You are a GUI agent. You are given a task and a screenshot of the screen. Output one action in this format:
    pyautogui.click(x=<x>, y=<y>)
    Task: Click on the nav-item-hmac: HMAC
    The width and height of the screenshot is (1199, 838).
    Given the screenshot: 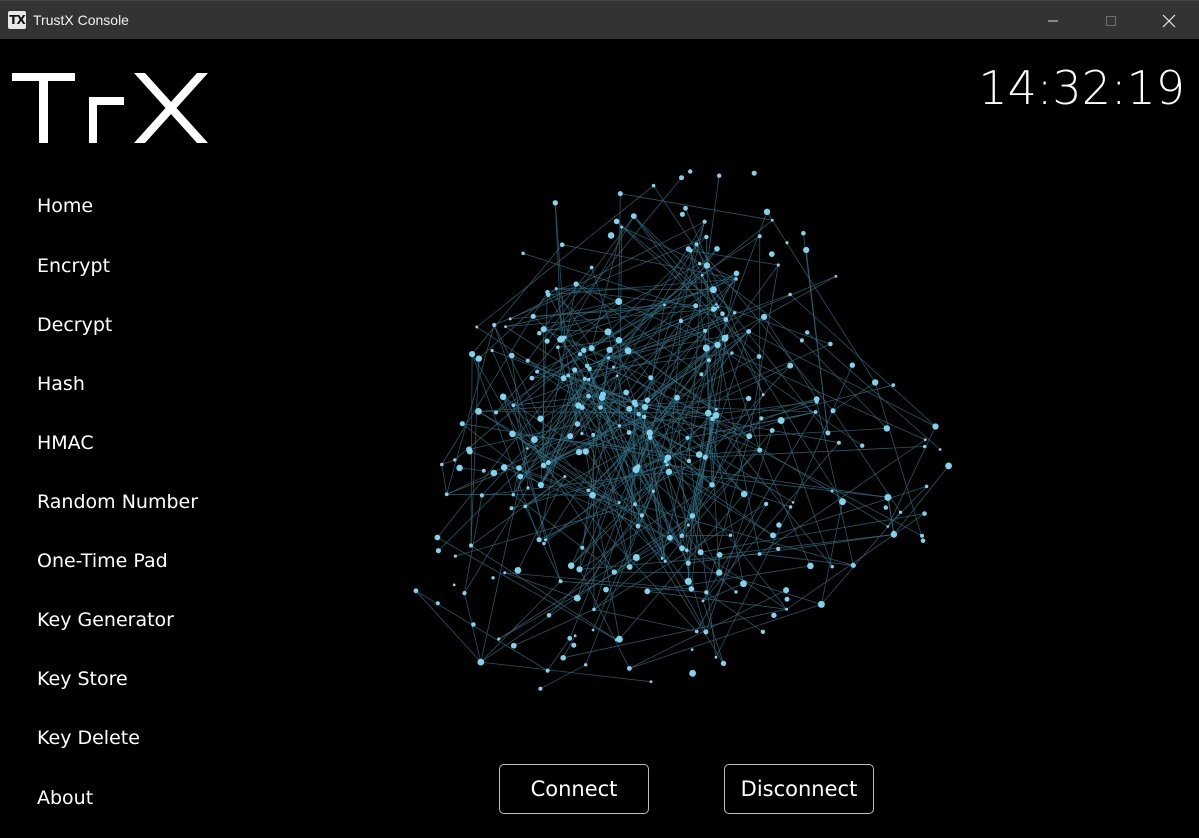 What is the action you would take?
    pyautogui.click(x=65, y=443)
    